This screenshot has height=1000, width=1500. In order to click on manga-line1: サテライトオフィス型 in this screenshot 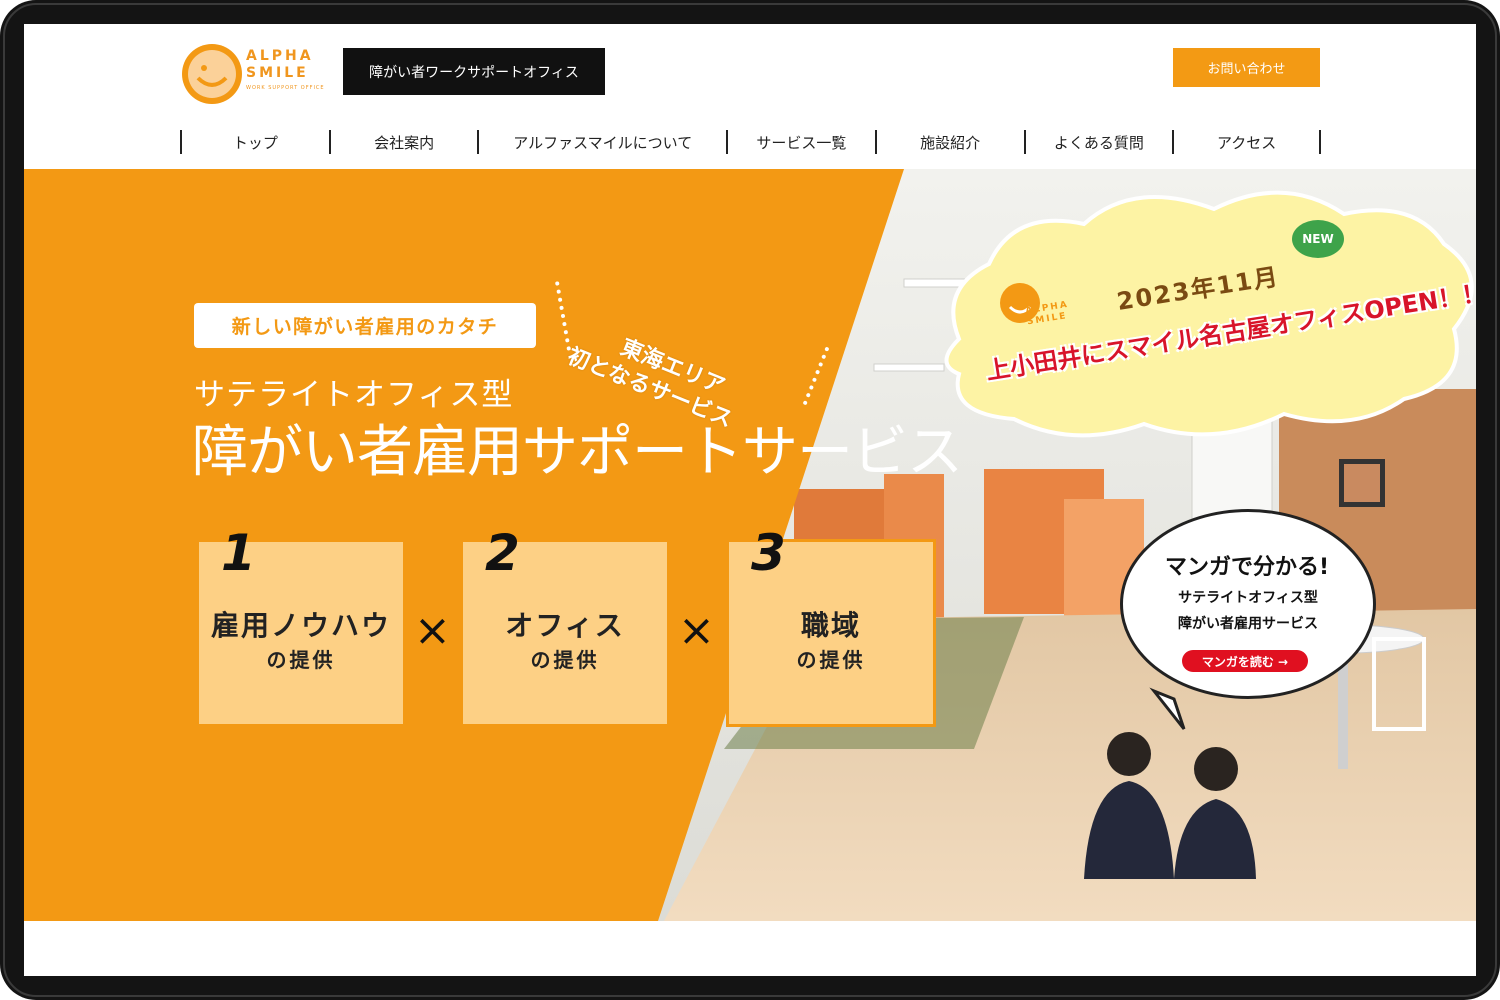, I will do `click(1248, 598)`.